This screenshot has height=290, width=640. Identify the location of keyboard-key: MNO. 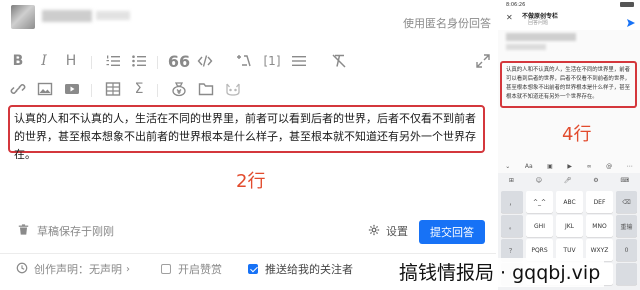
(599, 226).